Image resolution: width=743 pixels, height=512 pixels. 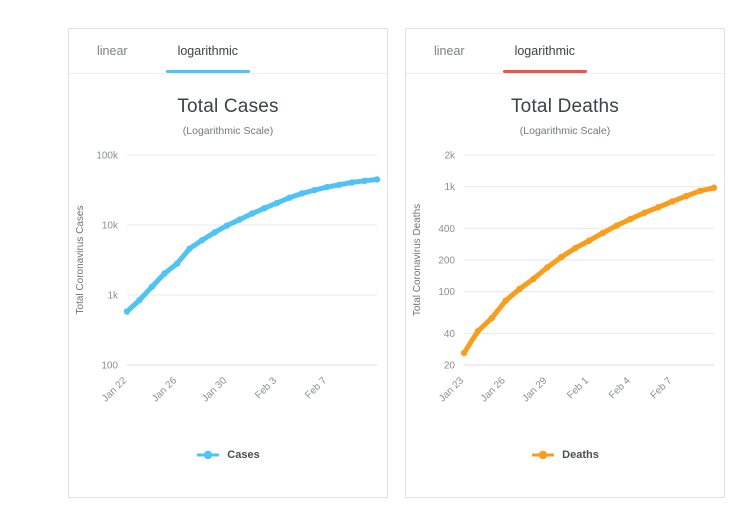 What do you see at coordinates (446, 229) in the screenshot?
I see `svg-text: 400` at bounding box center [446, 229].